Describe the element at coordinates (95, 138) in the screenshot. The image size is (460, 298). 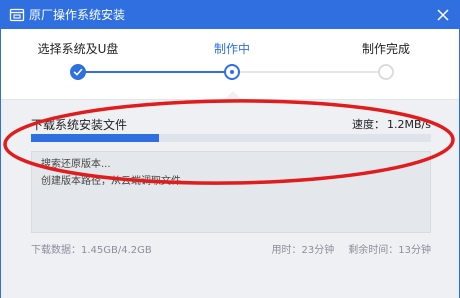
I see `download-progress-fill` at that location.